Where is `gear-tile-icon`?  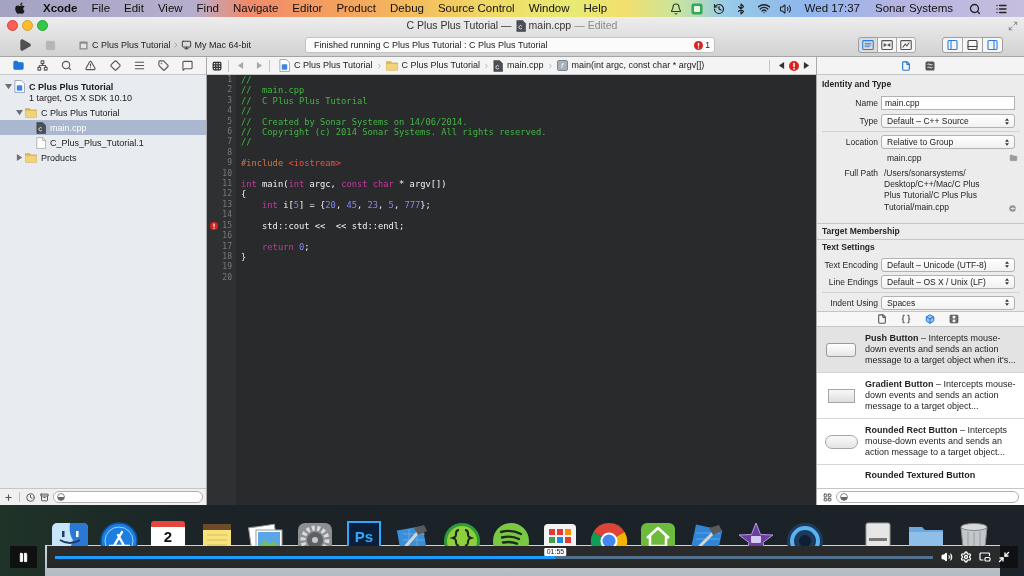
gear-tile-icon is located at coordinates (315, 533).